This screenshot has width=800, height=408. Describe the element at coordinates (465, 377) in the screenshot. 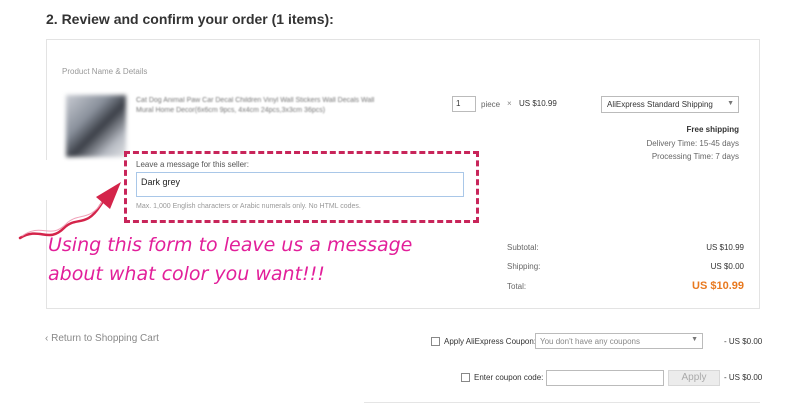

I see `coupon-code-checkbox` at that location.